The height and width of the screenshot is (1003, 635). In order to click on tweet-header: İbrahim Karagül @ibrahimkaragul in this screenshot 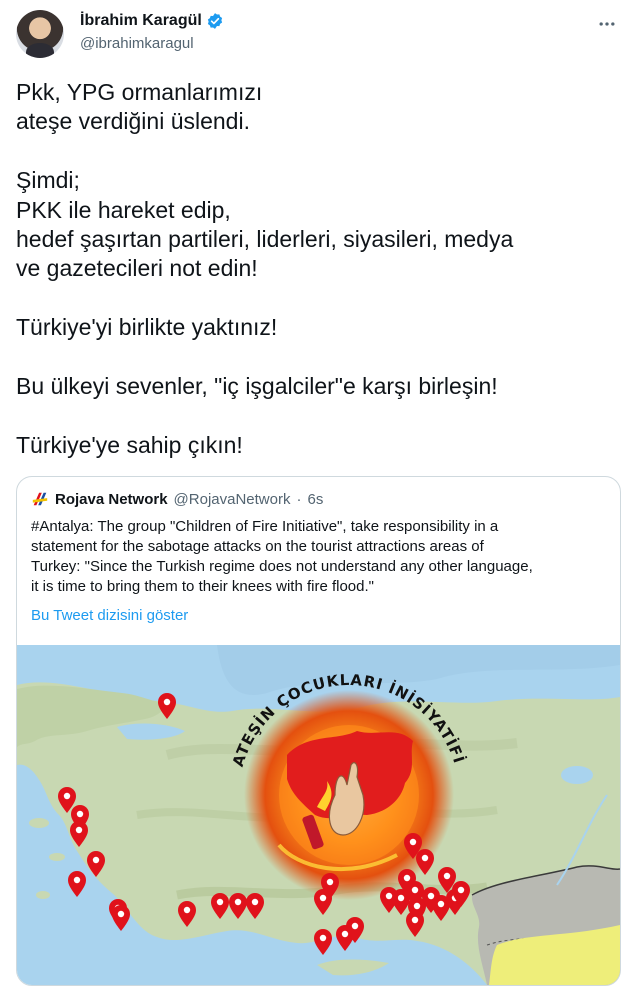, I will do `click(317, 38)`.